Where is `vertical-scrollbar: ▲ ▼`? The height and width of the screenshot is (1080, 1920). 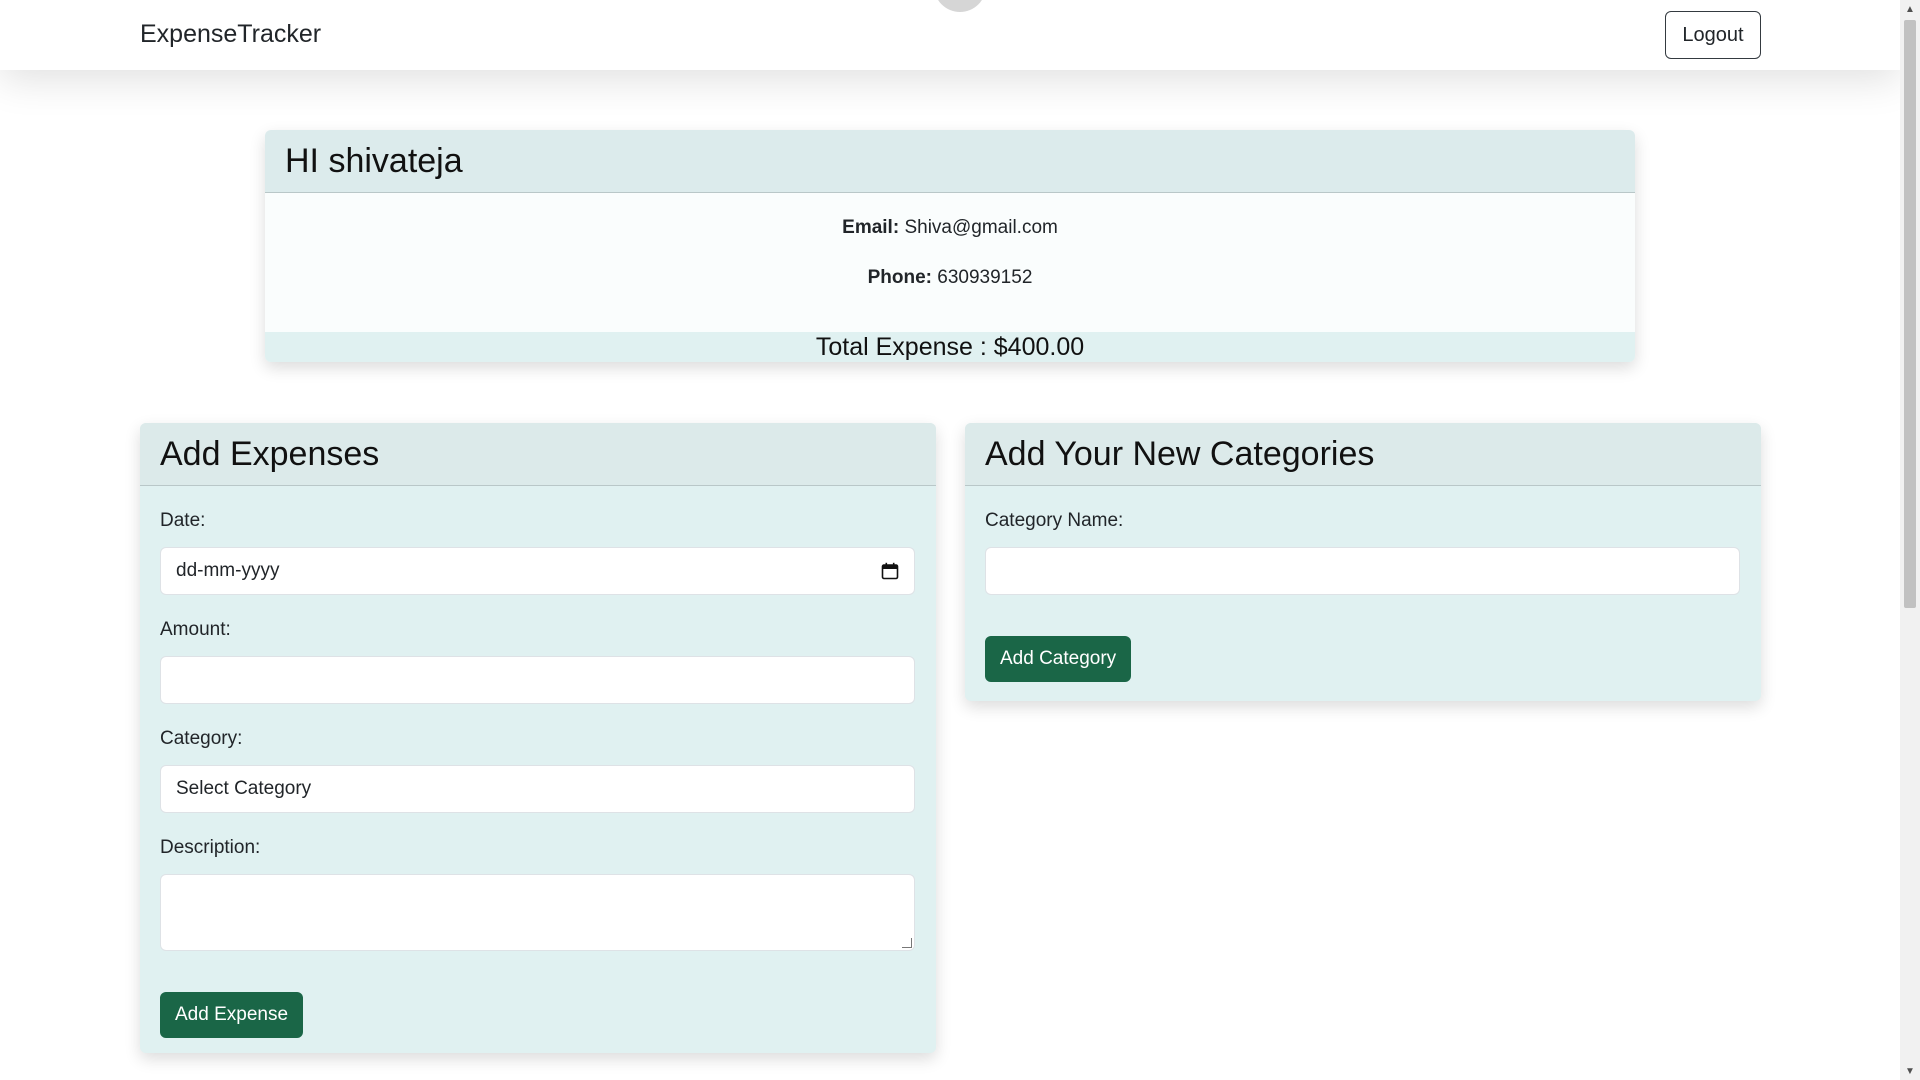 vertical-scrollbar: ▲ ▼ is located at coordinates (1910, 540).